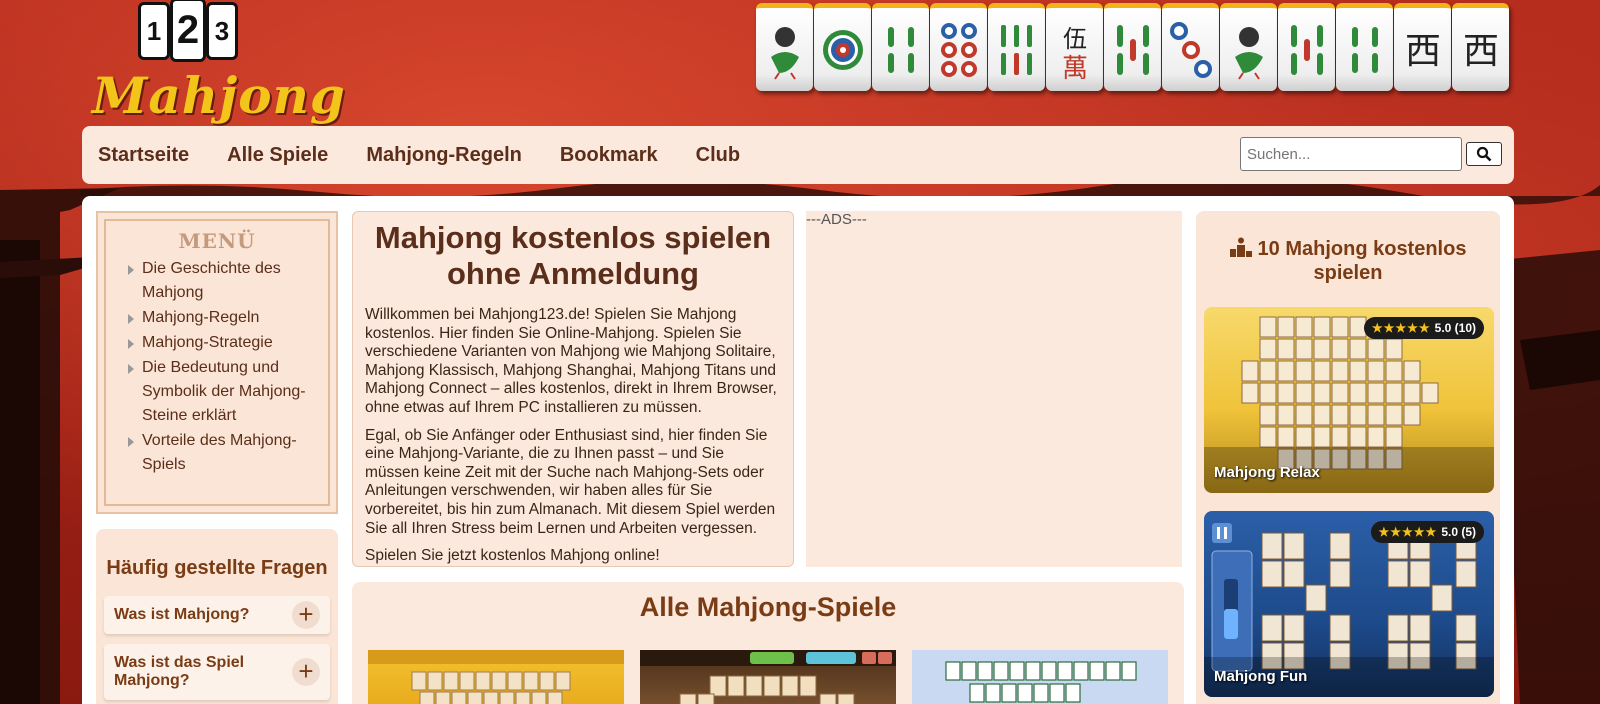 This screenshot has height=704, width=1600. What do you see at coordinates (219, 95) in the screenshot?
I see `logo-wordmark: Mahjong` at bounding box center [219, 95].